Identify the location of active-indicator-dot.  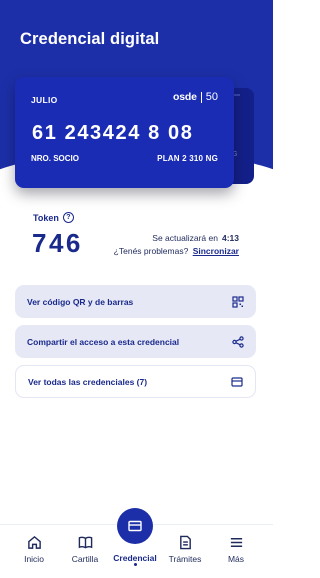
(135, 564).